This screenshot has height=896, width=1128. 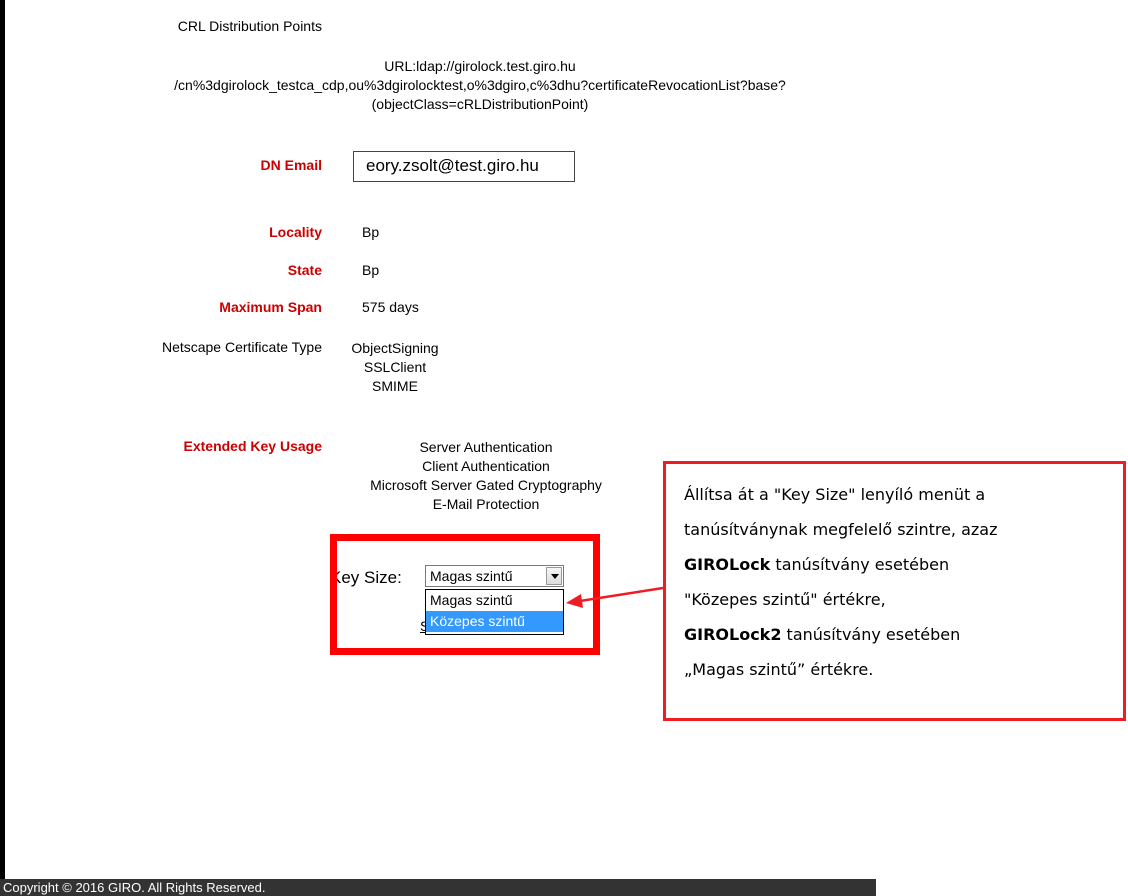 What do you see at coordinates (395, 348) in the screenshot?
I see `netscape-type-item: ObjectSigning` at bounding box center [395, 348].